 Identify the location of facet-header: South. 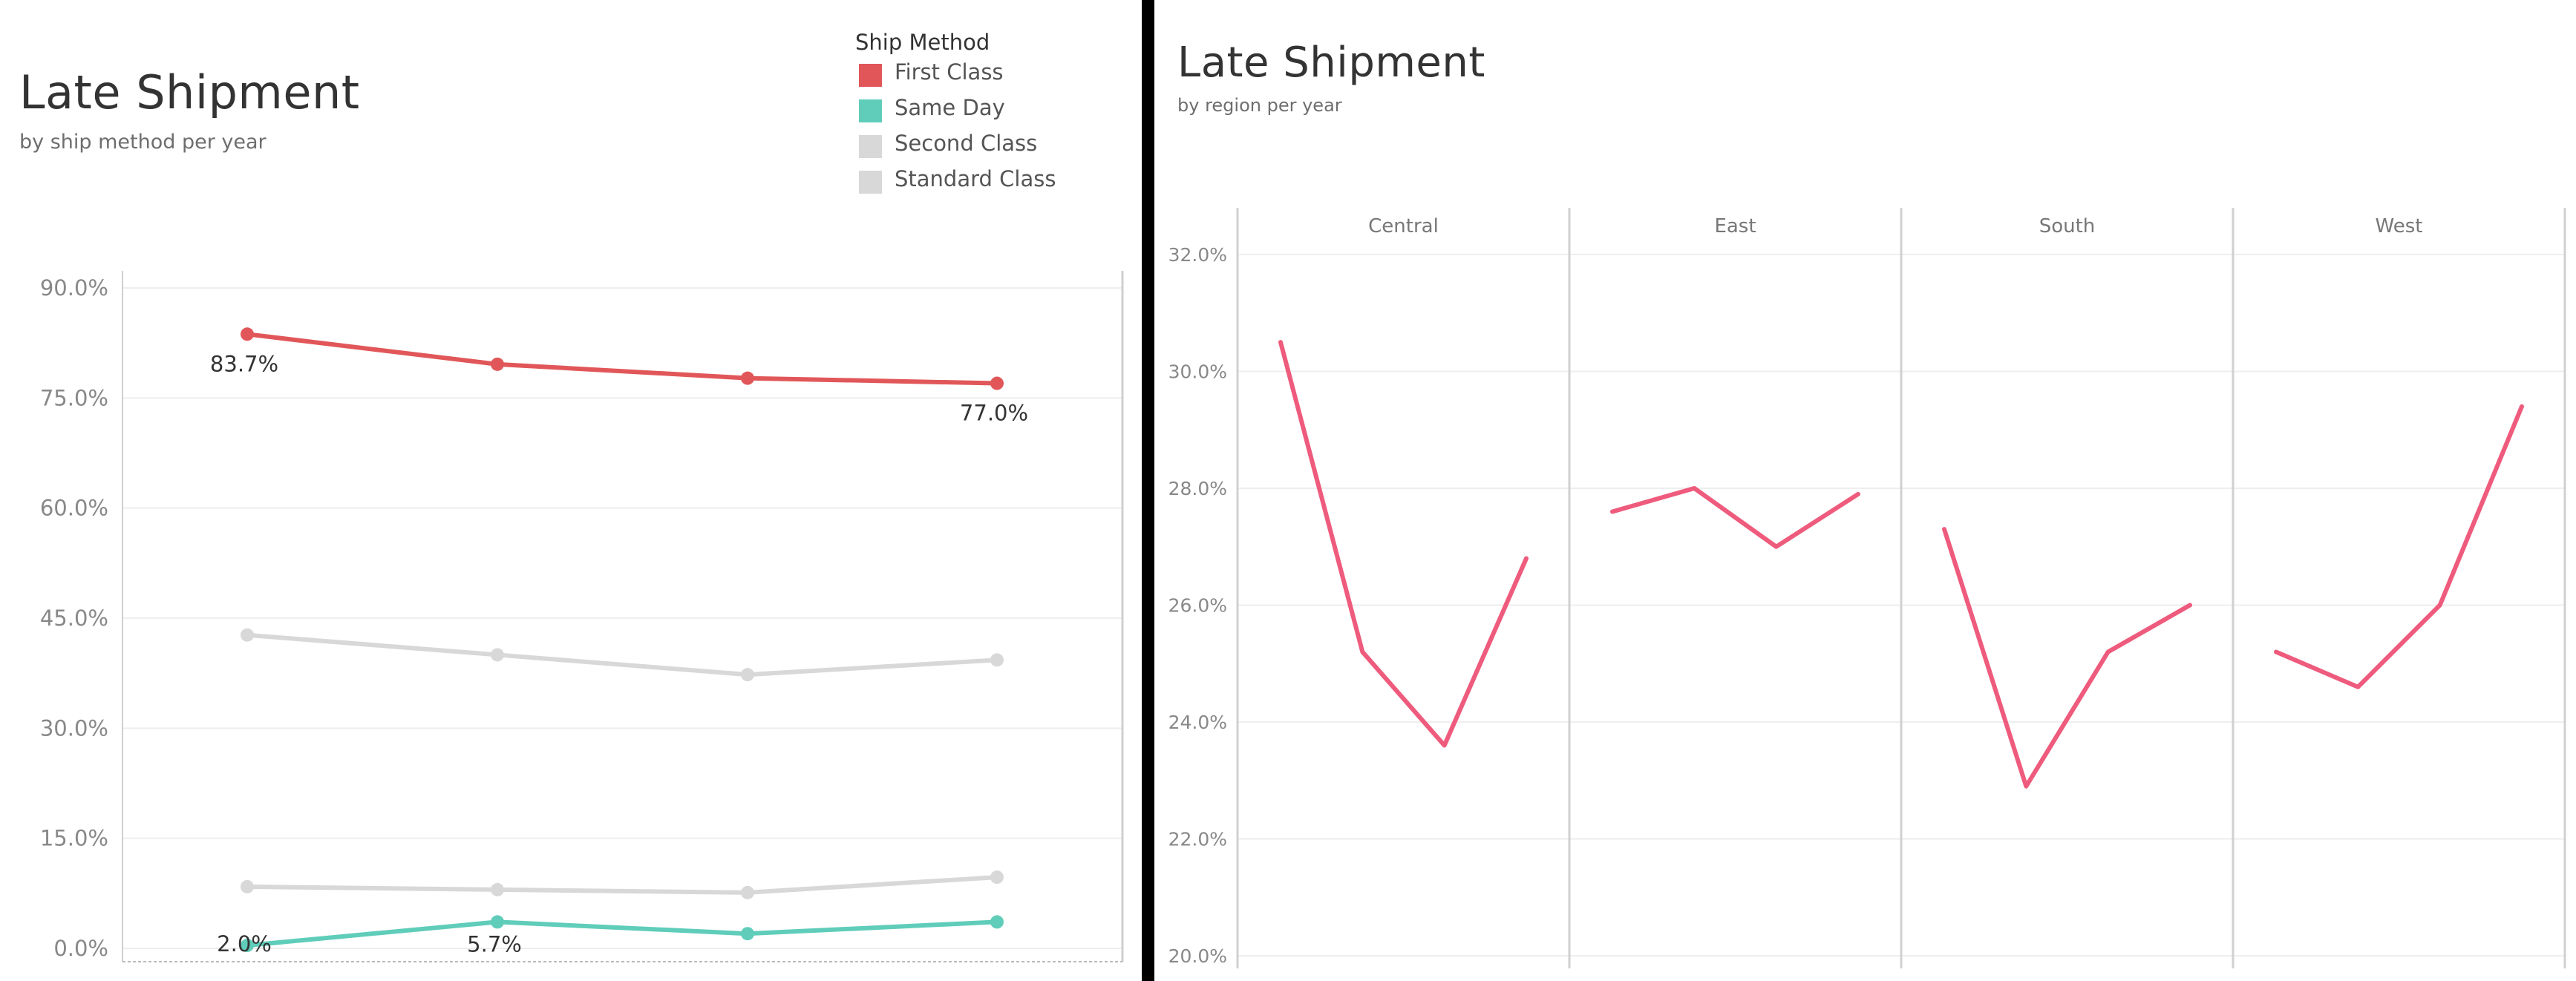
(2067, 226).